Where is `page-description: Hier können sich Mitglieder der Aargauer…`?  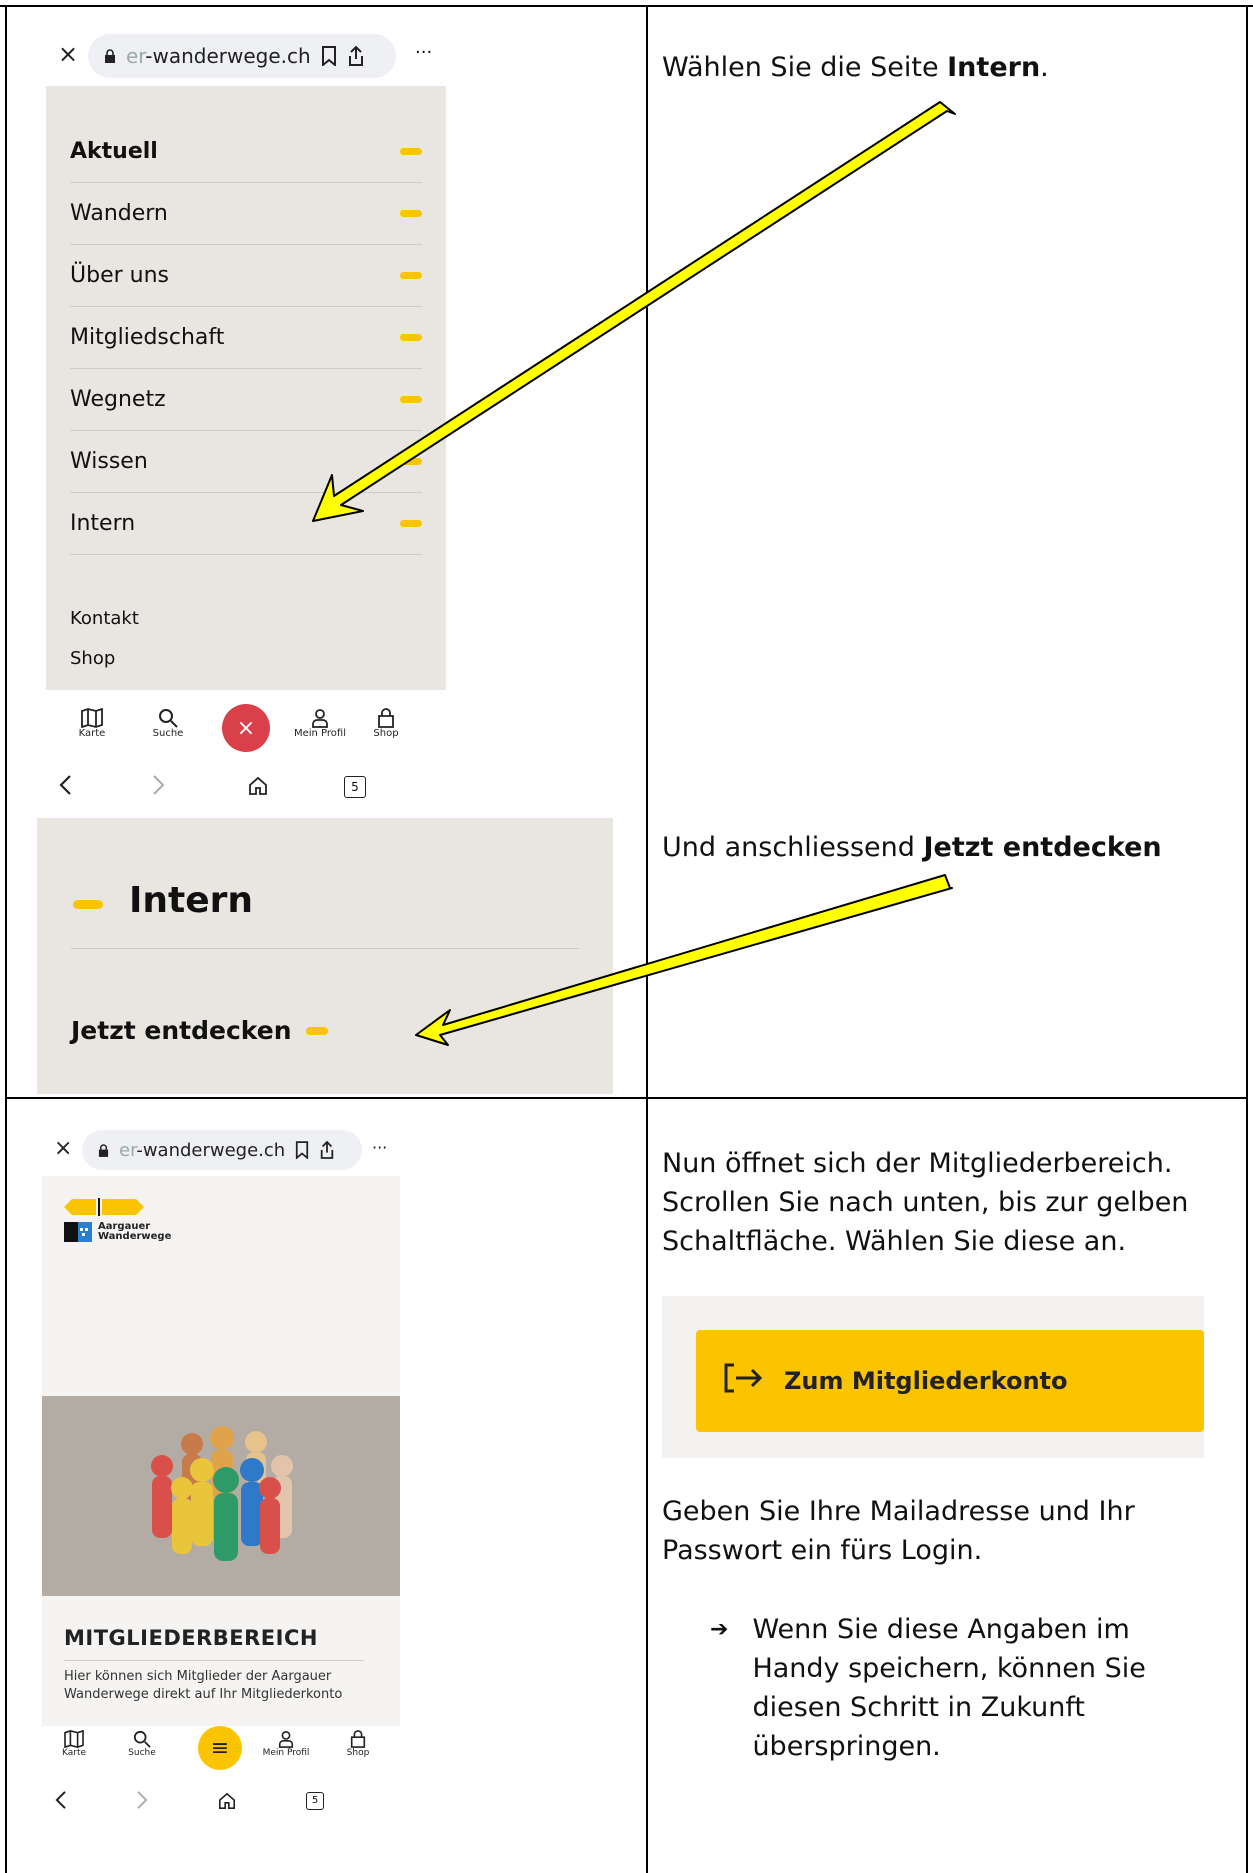
page-description: Hier können sich Mitglieder der Aargauer… is located at coordinates (203, 1685).